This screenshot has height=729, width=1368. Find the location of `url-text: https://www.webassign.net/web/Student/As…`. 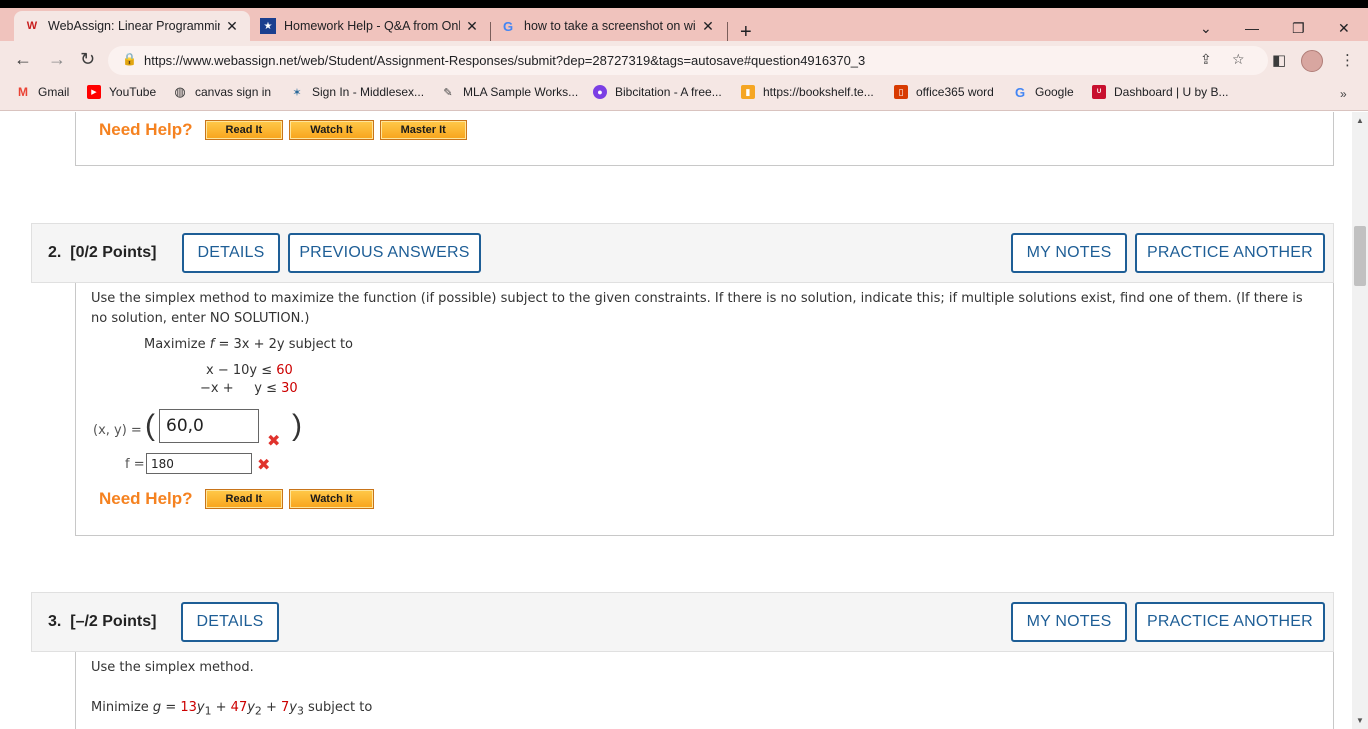

url-text: https://www.webassign.net/web/Student/As… is located at coordinates (504, 60).